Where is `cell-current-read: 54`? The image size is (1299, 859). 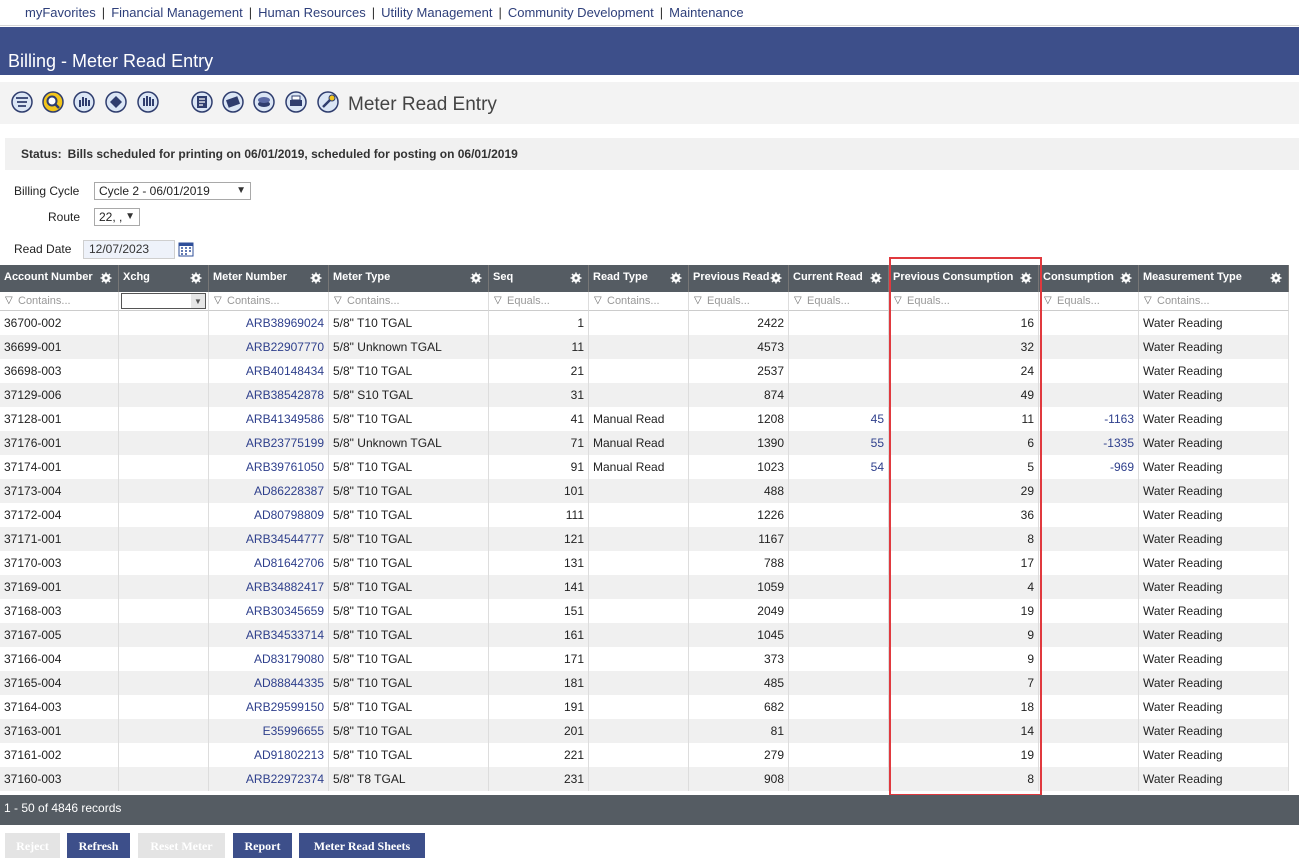
cell-current-read: 54 is located at coordinates (839, 467).